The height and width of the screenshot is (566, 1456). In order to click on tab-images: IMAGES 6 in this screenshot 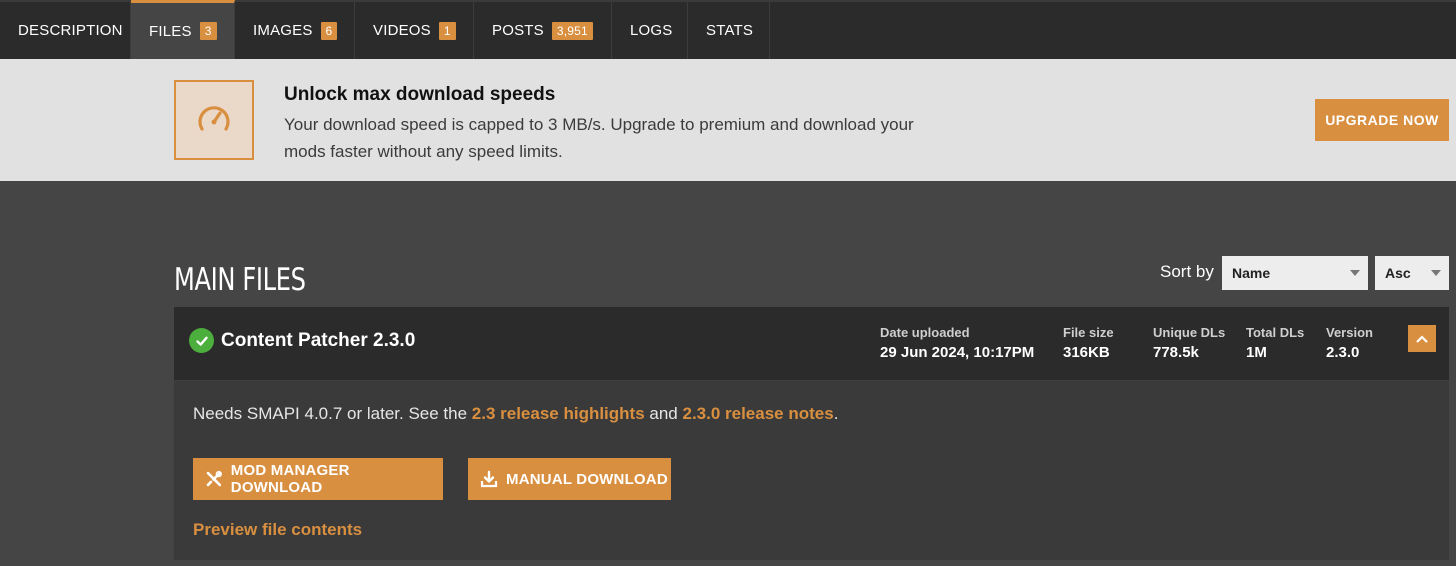, I will do `click(295, 30)`.